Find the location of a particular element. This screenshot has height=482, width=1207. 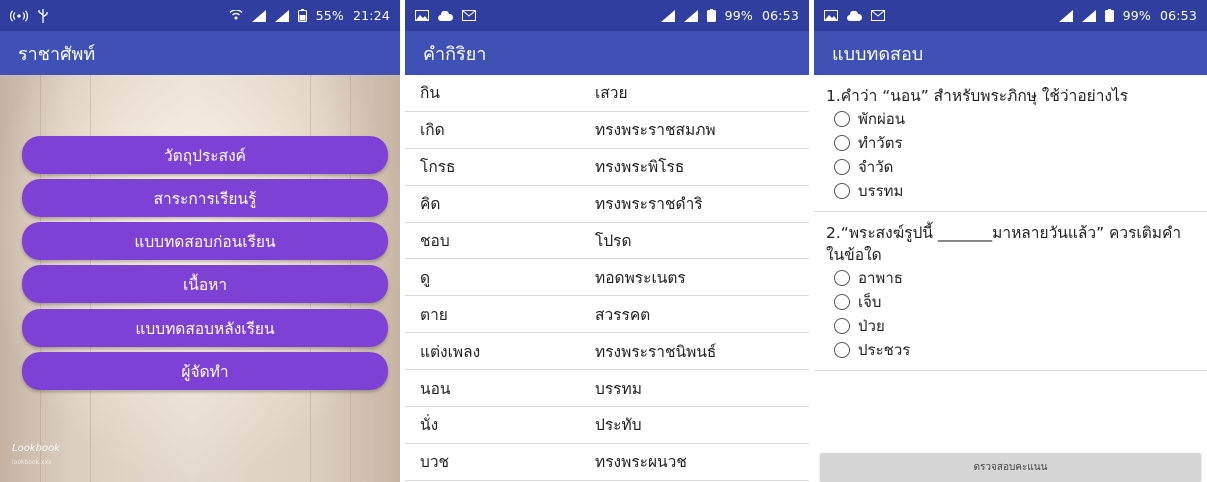

option-label: พักผ่อน is located at coordinates (882, 119).